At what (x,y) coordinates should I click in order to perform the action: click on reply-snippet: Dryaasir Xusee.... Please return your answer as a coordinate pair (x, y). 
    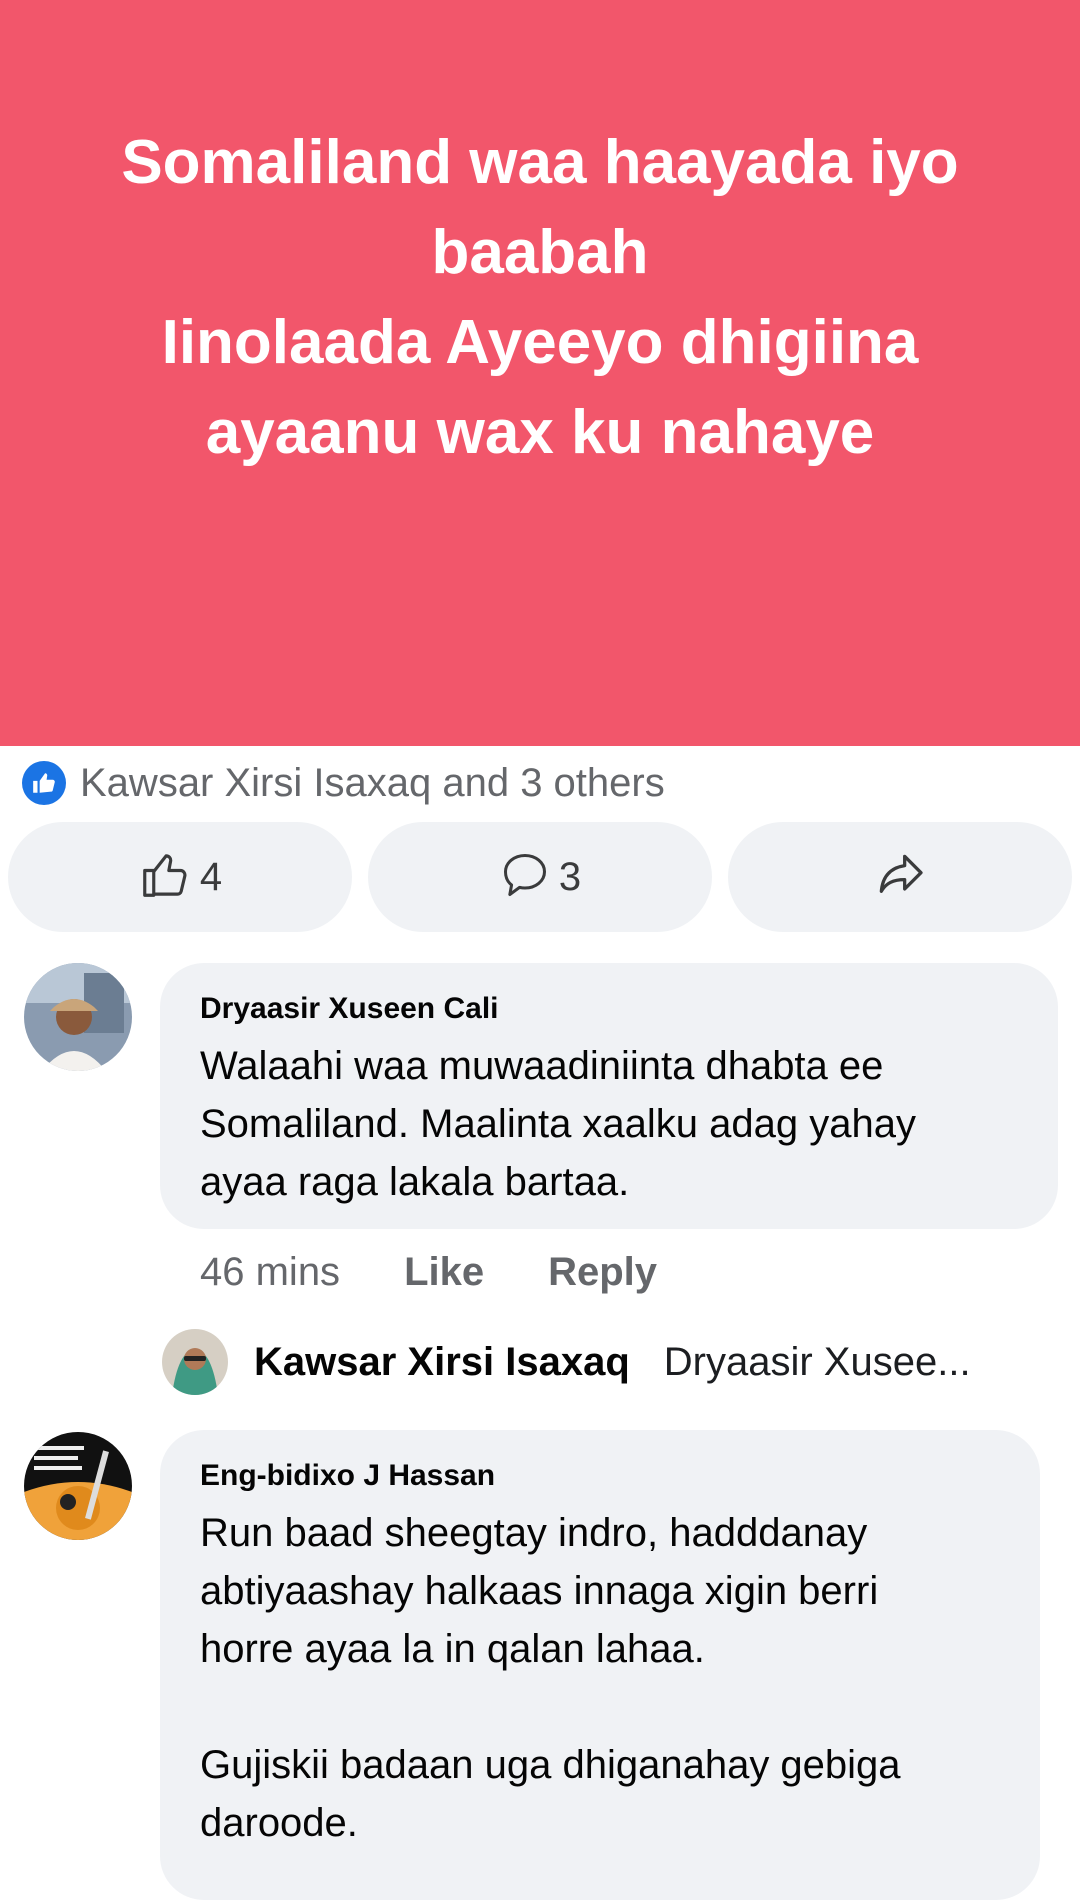
    Looking at the image, I should click on (817, 1362).